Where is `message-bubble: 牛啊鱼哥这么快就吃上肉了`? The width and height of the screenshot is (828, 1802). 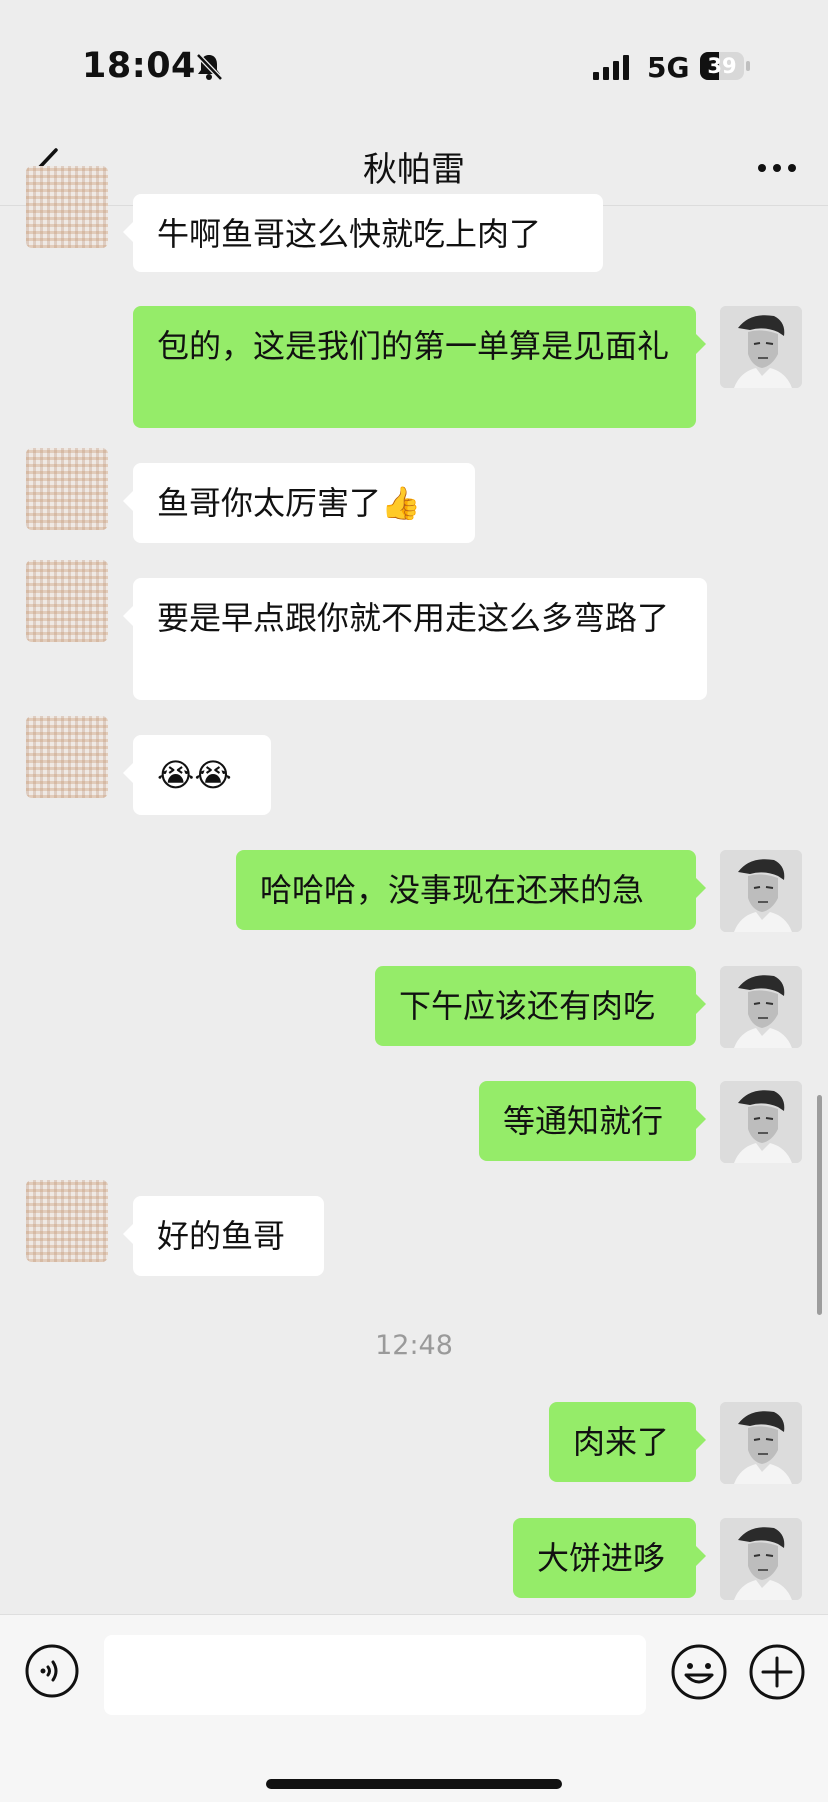 message-bubble: 牛啊鱼哥这么快就吃上肉了 is located at coordinates (363, 233).